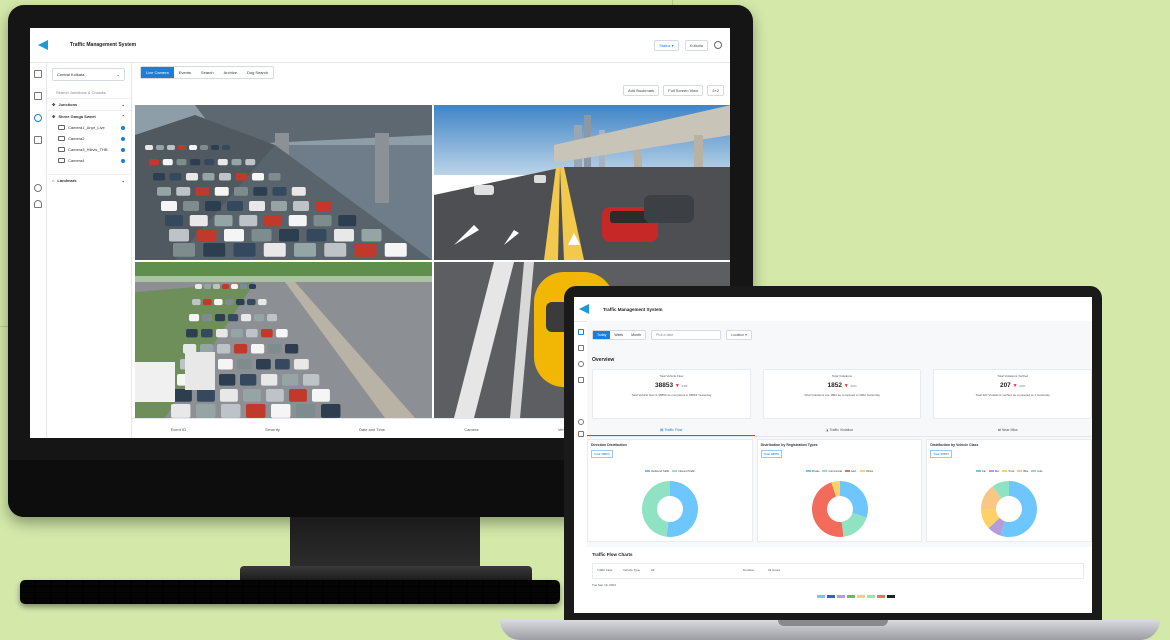 The image size is (1170, 640). I want to click on legend-item: Outbound Traffic, so click(656, 471).